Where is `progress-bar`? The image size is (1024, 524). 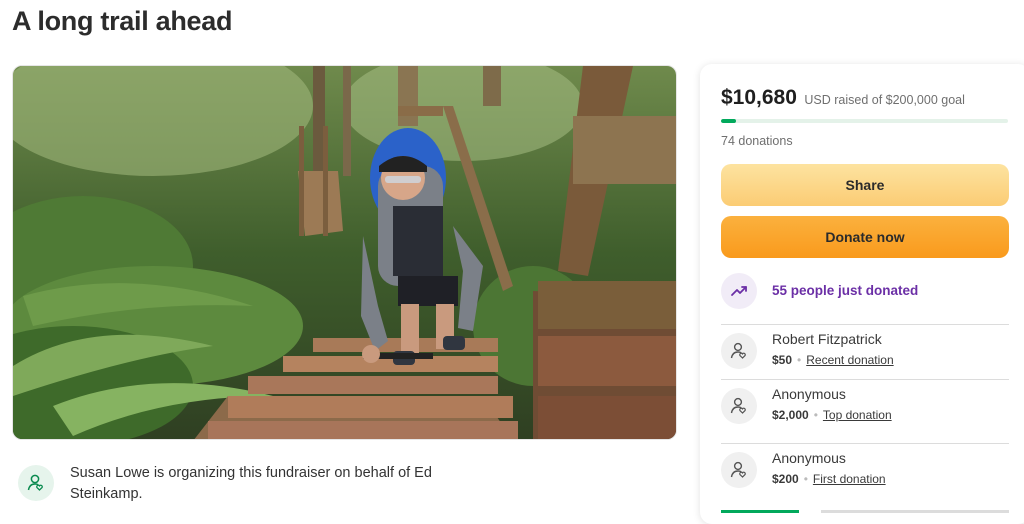
progress-bar is located at coordinates (864, 121).